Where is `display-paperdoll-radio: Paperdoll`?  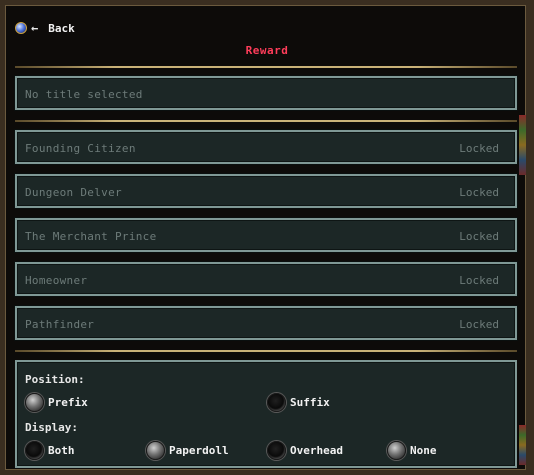 display-paperdoll-radio: Paperdoll is located at coordinates (187, 450).